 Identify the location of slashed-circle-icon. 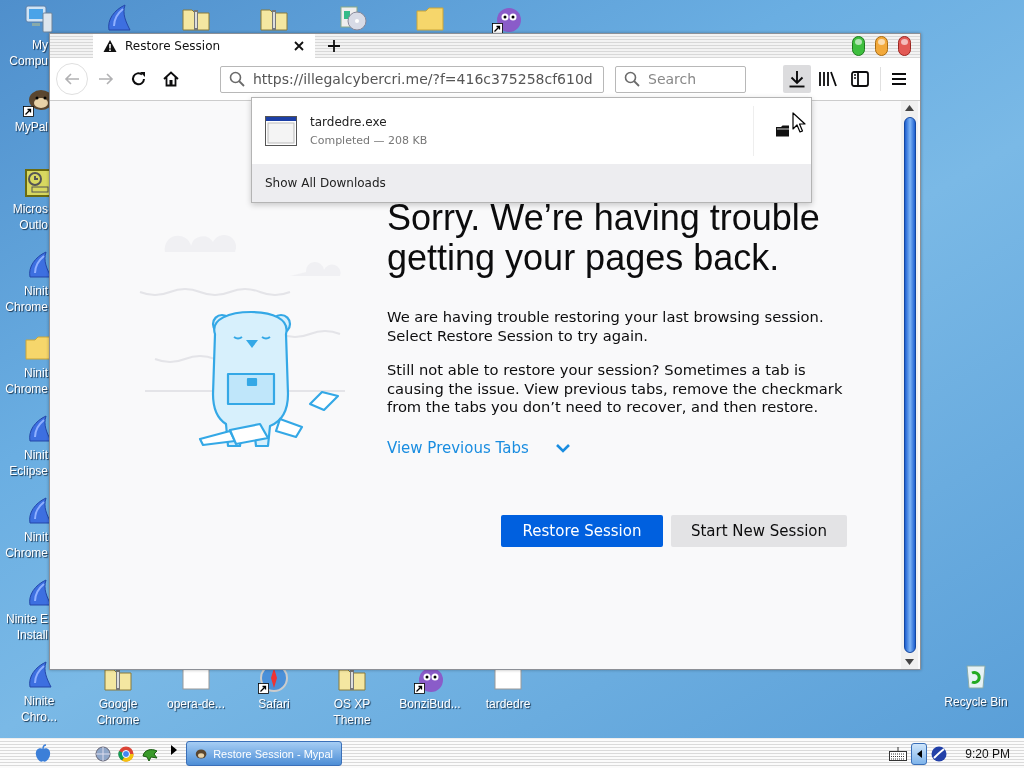
(939, 753).